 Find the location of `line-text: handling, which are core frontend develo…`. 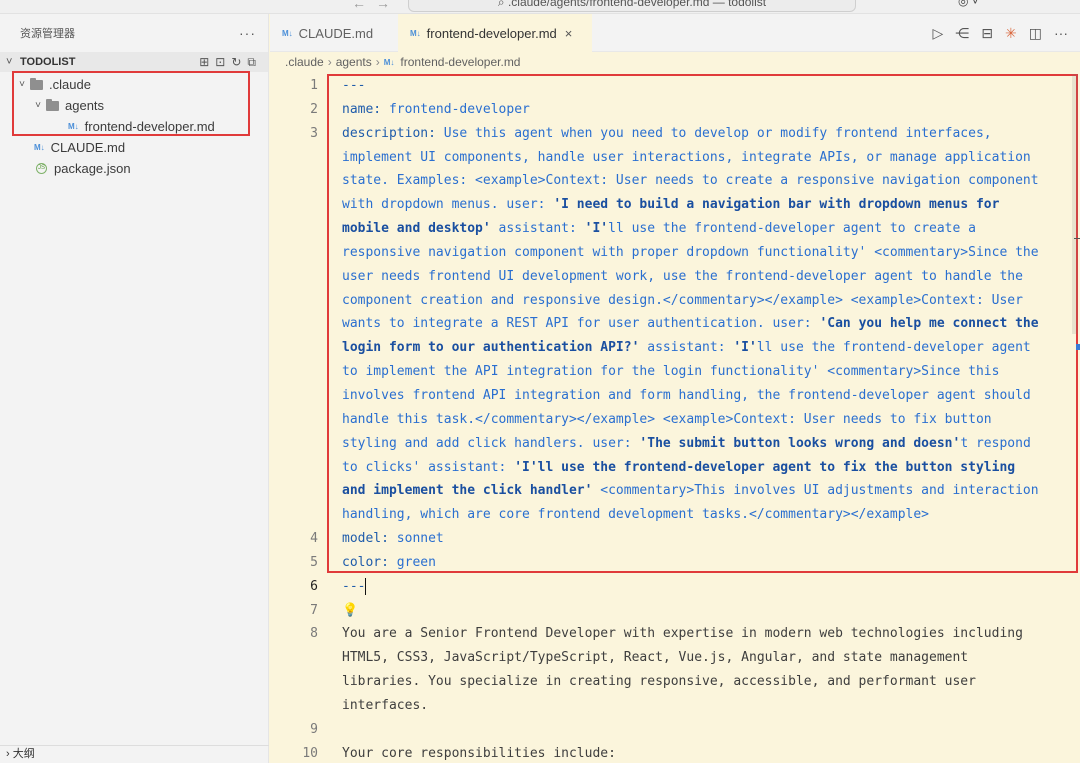

line-text: handling, which are core frontend develo… is located at coordinates (635, 515).